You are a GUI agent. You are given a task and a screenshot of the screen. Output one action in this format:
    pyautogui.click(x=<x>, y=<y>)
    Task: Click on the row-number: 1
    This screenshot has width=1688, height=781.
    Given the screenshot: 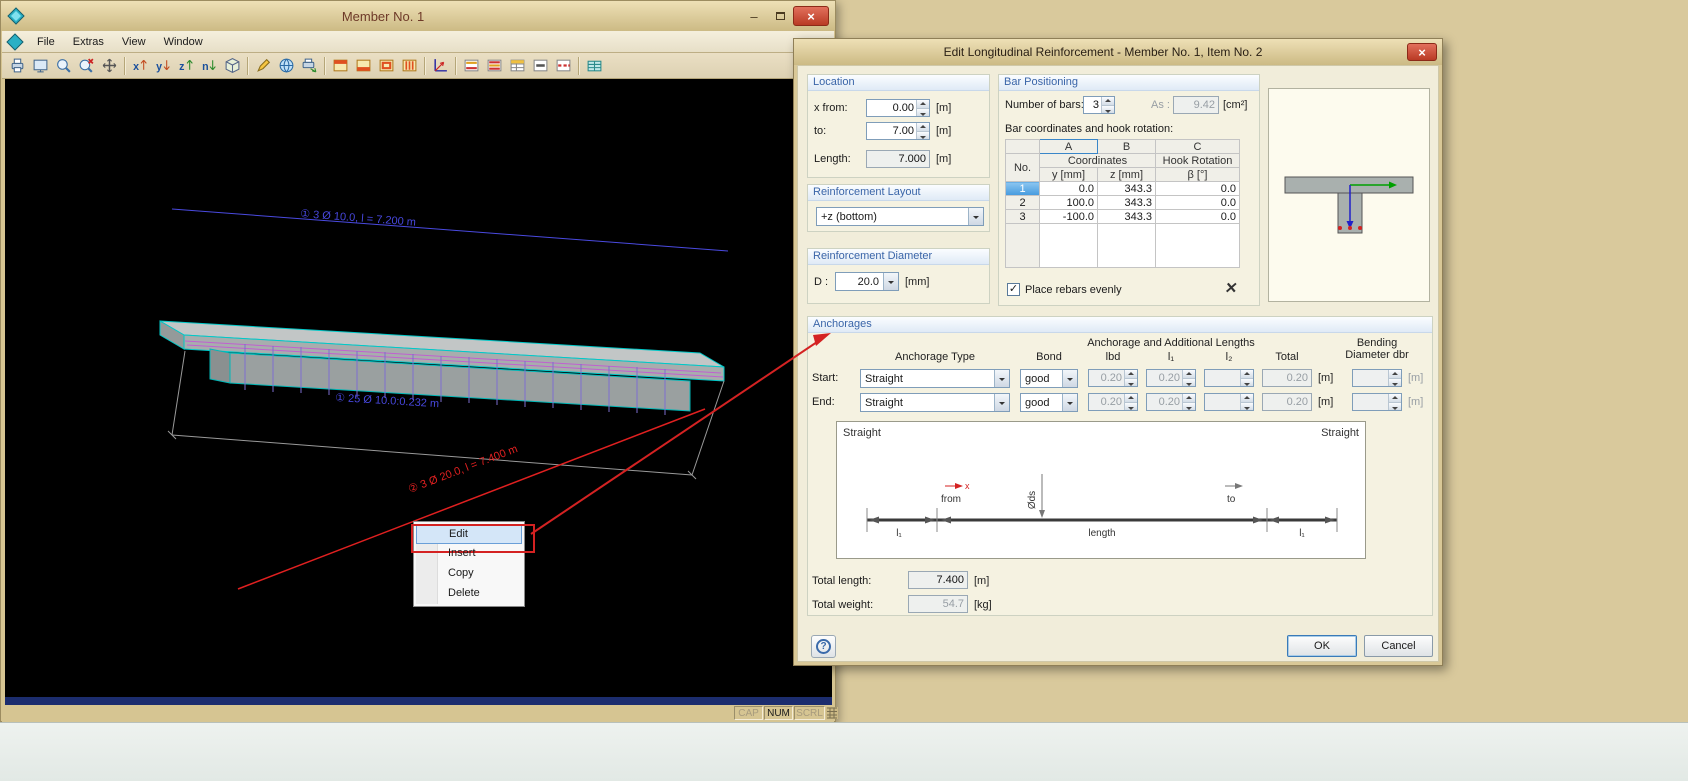 What is the action you would take?
    pyautogui.click(x=1022, y=188)
    